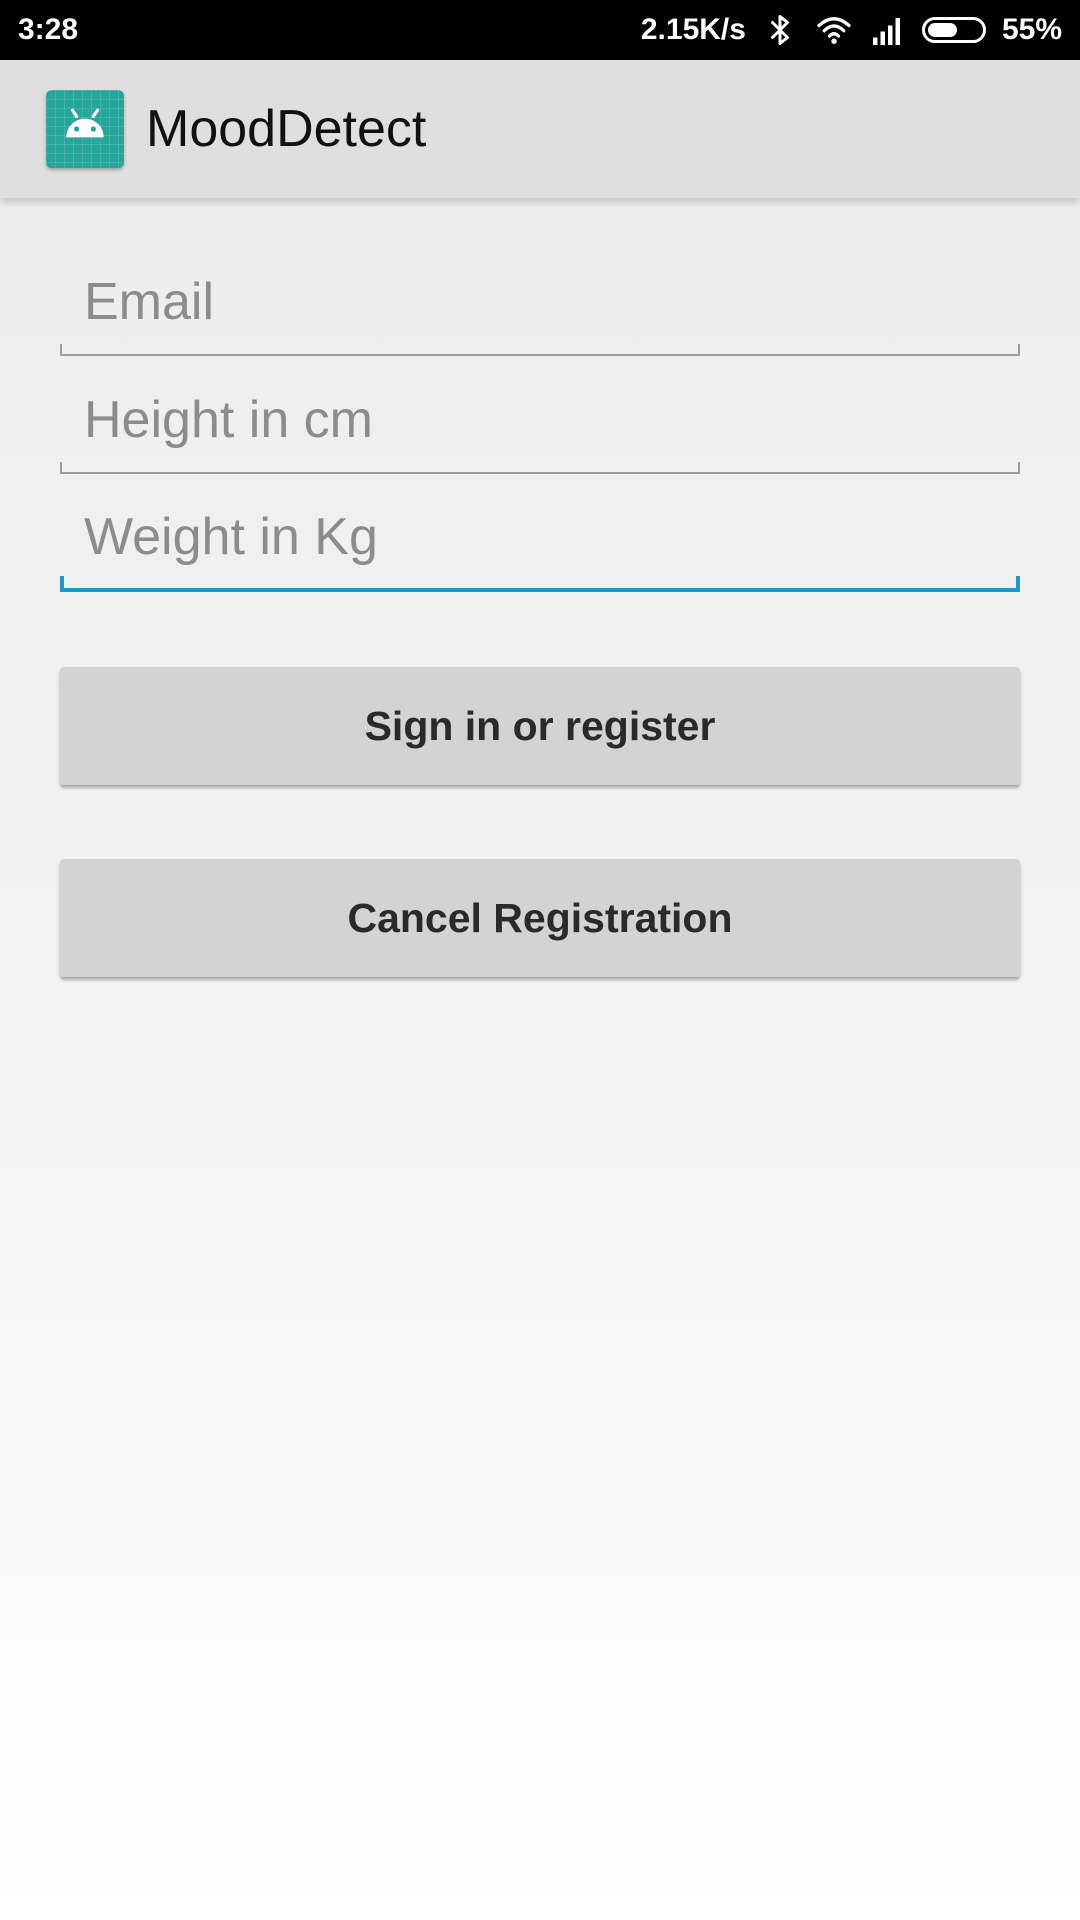  I want to click on email-field, so click(540, 307).